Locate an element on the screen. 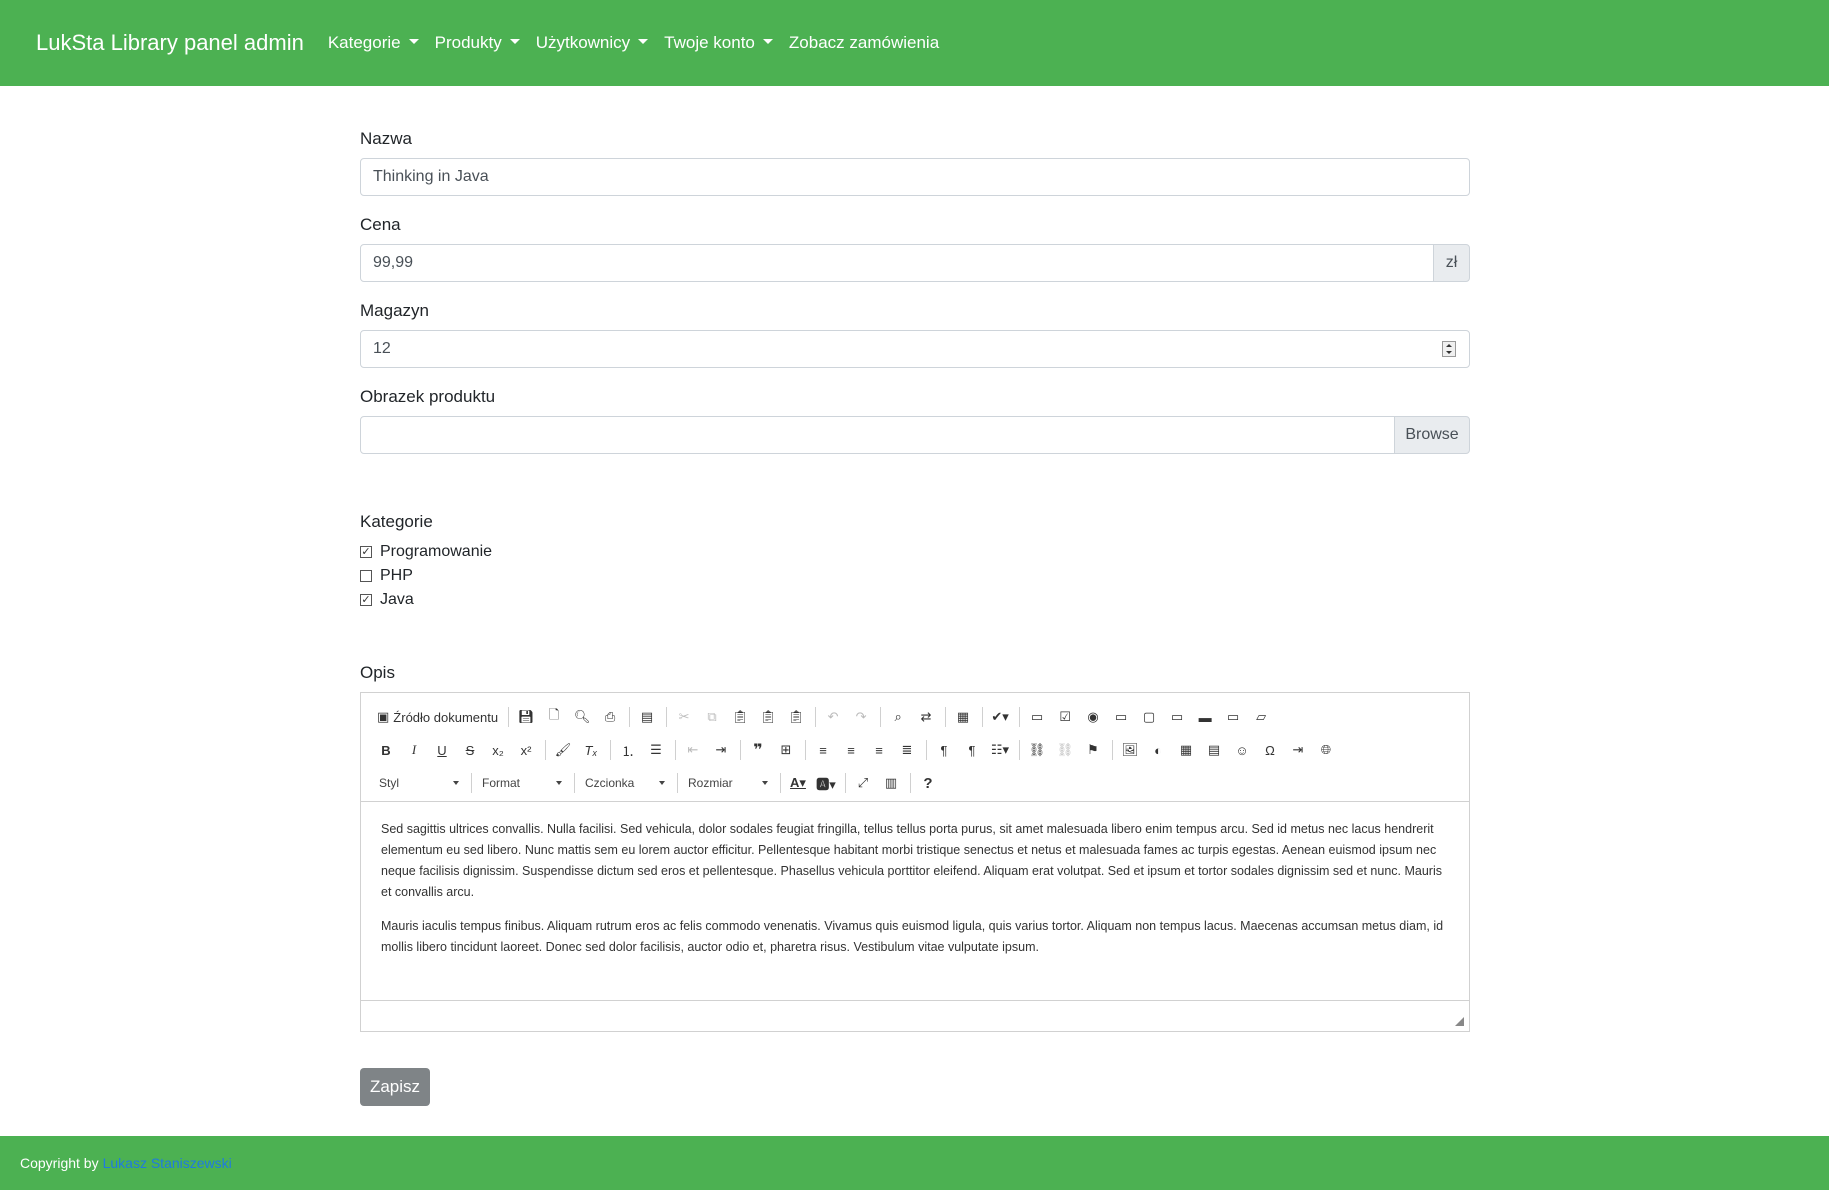 This screenshot has height=1190, width=1829. number-spinner is located at coordinates (1449, 349).